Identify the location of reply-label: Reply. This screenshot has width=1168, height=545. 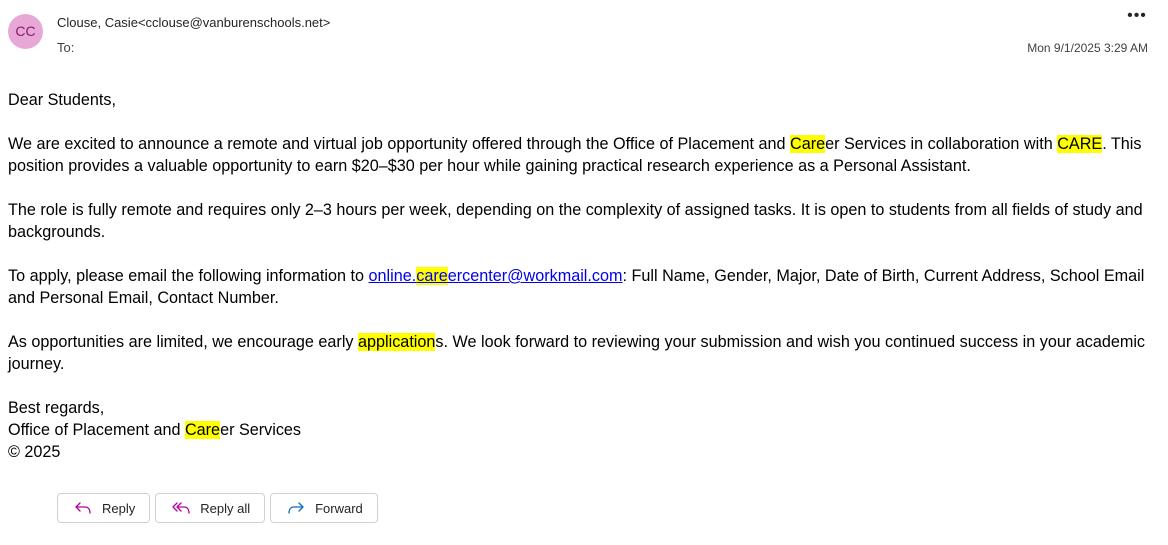
(119, 508).